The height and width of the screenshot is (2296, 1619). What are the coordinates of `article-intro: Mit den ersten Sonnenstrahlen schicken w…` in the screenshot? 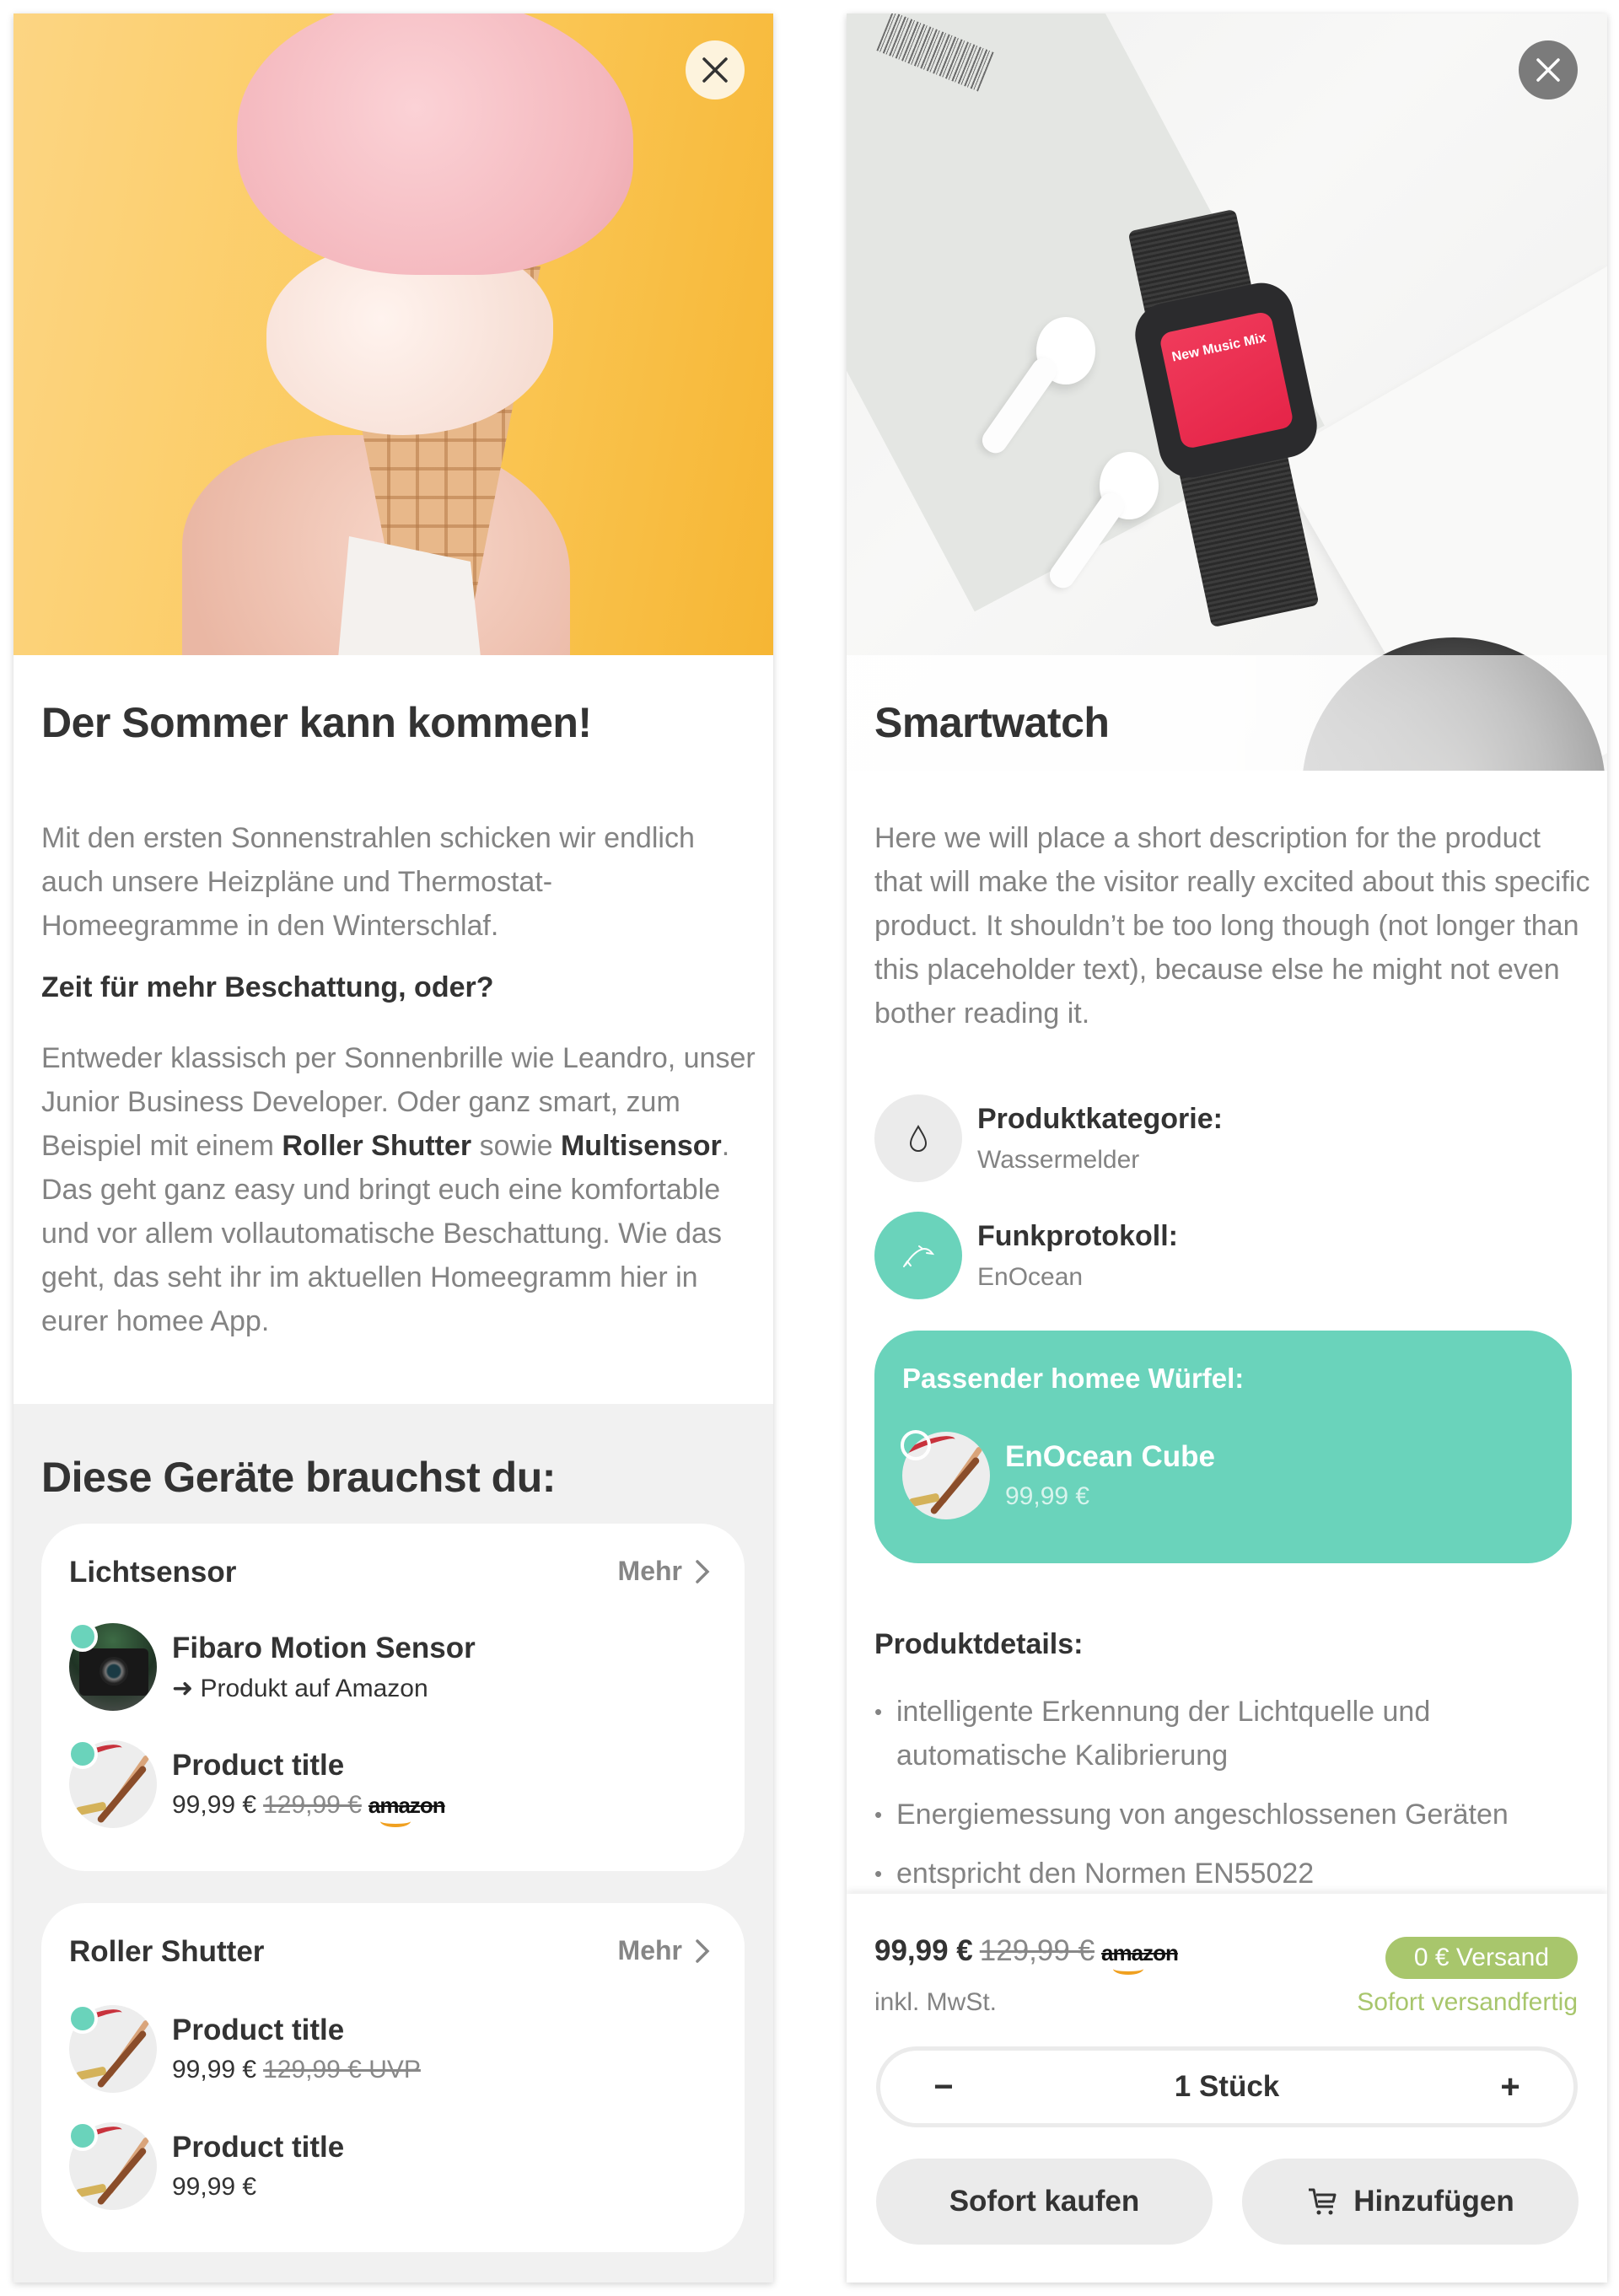 It's located at (368, 882).